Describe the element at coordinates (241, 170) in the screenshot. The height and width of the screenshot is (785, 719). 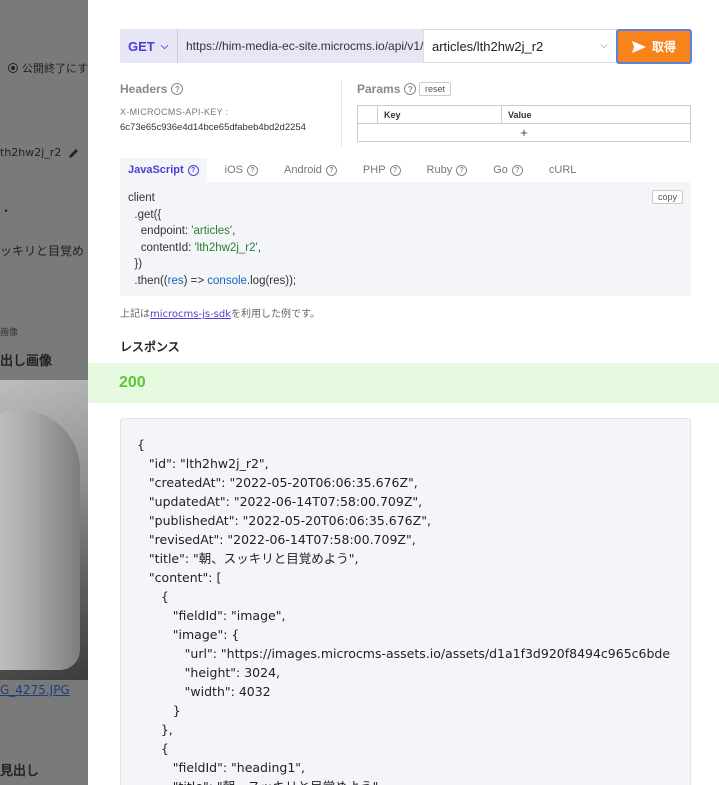
I see `tab-ios: iOS?` at that location.